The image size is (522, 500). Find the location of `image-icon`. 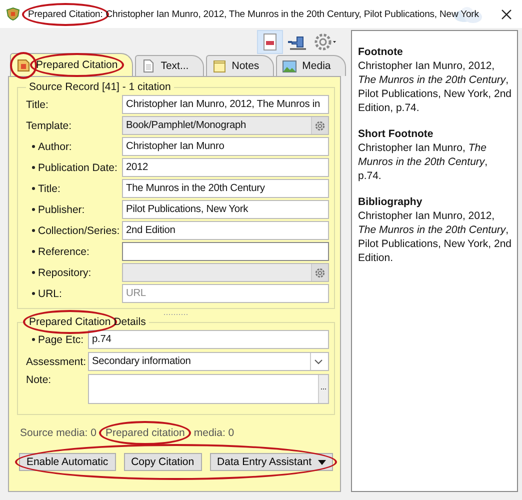

image-icon is located at coordinates (290, 66).